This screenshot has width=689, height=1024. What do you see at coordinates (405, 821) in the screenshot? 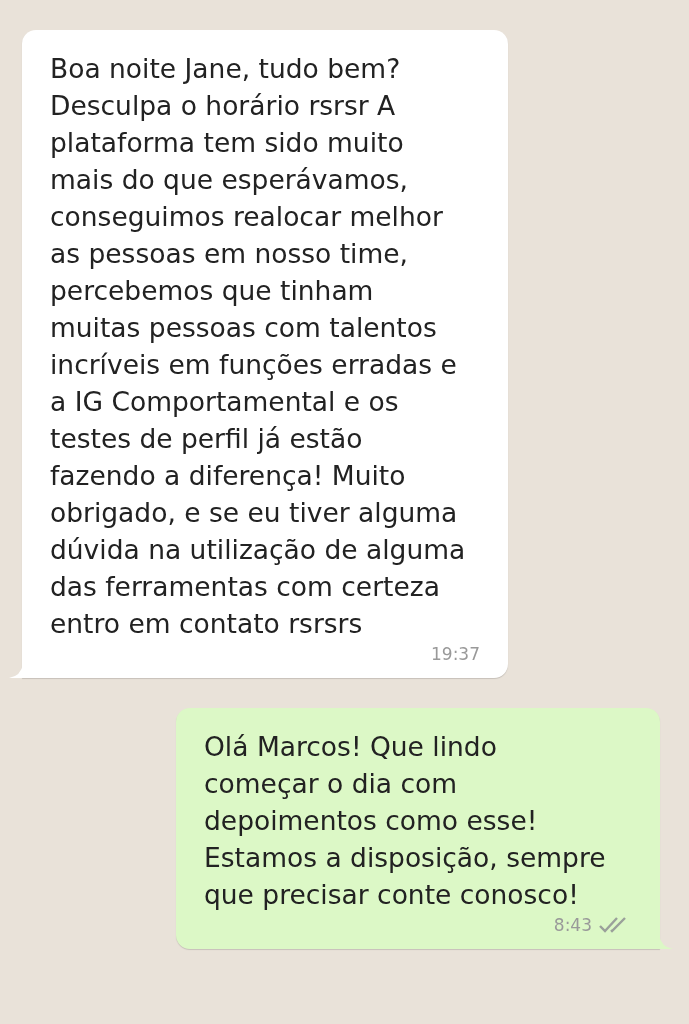
I see `message-text: Olá Marcos! Que lindo começar o dia com depoimentos como esse! Estamos a disposição, sempre que precisar conte conosco!` at bounding box center [405, 821].